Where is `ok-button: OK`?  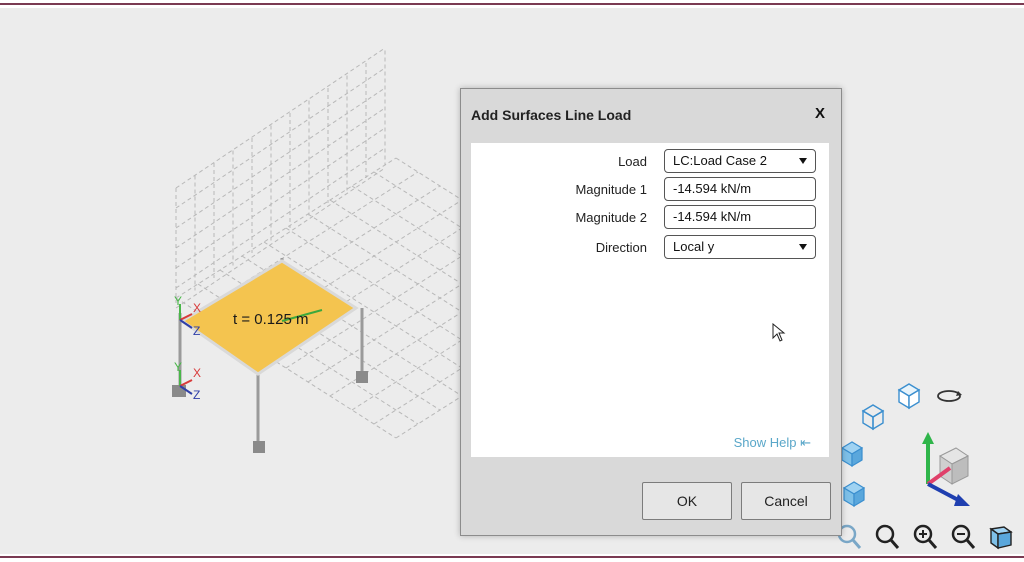
ok-button: OK is located at coordinates (687, 501).